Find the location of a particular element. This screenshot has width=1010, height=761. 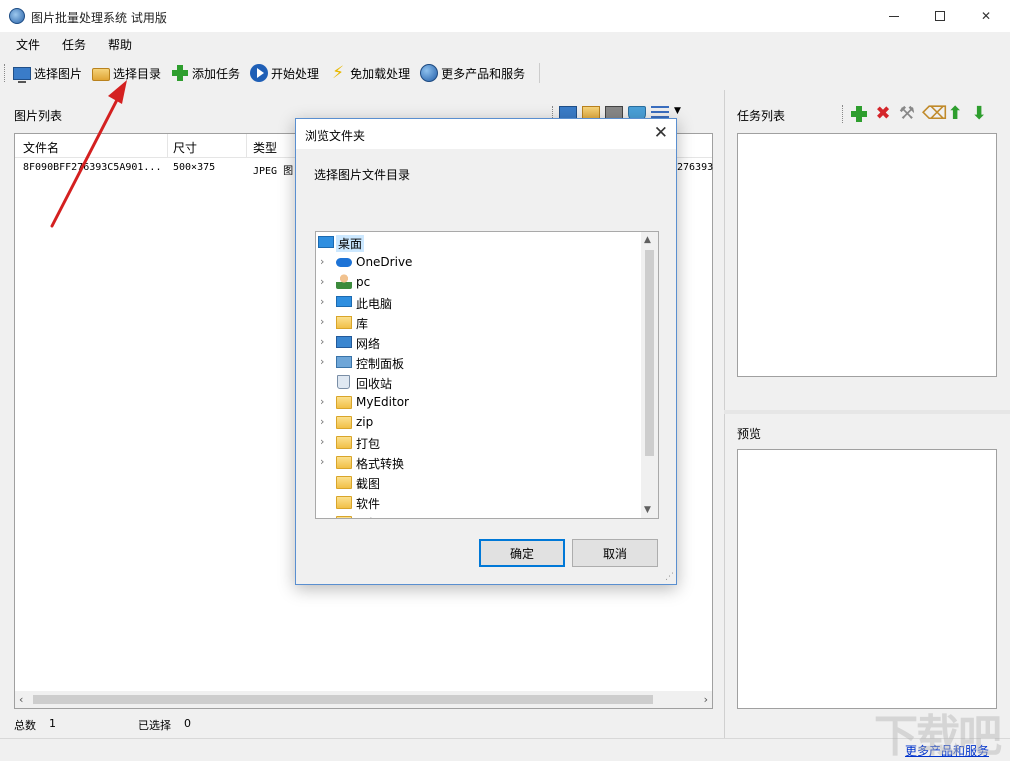

tree-item-recycle-bin: 回收站 is located at coordinates (479, 382).